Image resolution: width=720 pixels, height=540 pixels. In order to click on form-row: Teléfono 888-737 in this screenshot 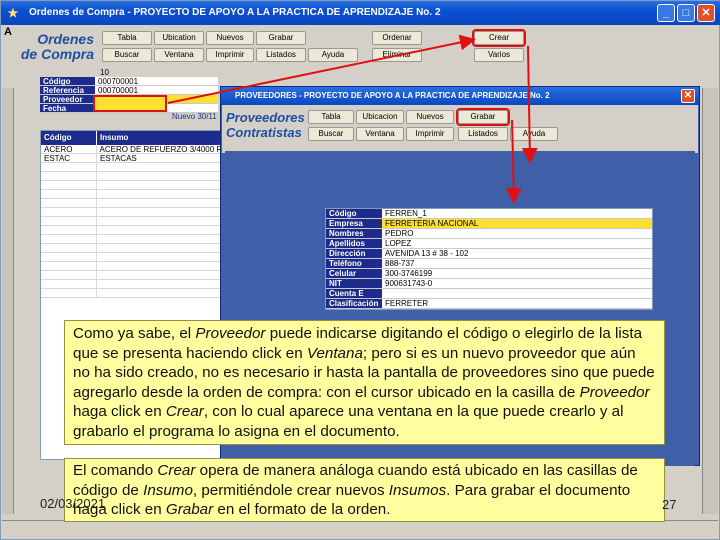, I will do `click(489, 264)`.